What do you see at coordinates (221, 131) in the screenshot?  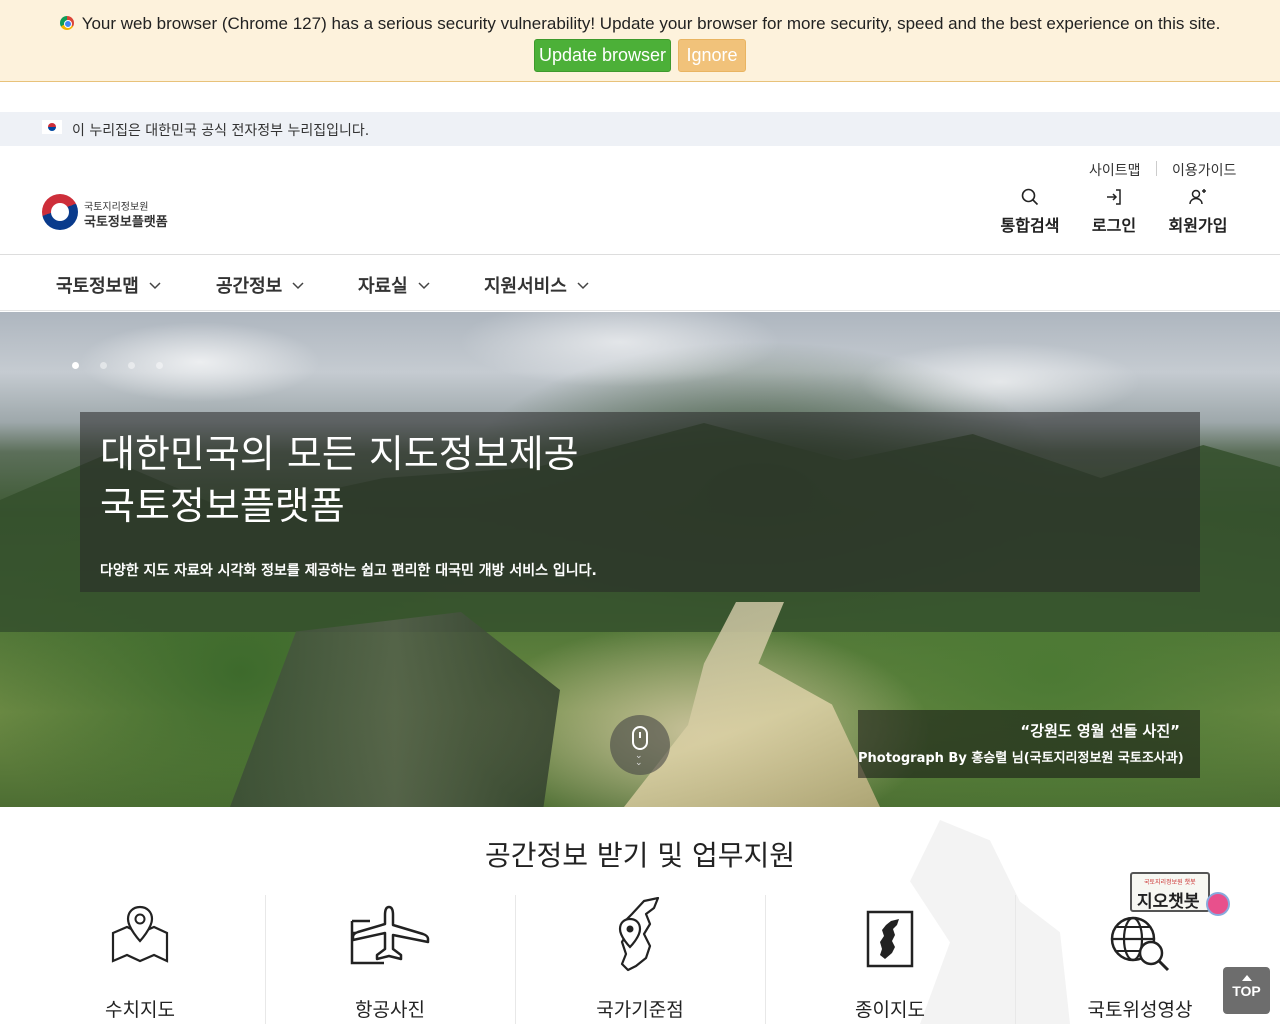 I see `gov-banner-text: 이 누리집은 대한민국 공식 전자정부 누리집입니다.` at bounding box center [221, 131].